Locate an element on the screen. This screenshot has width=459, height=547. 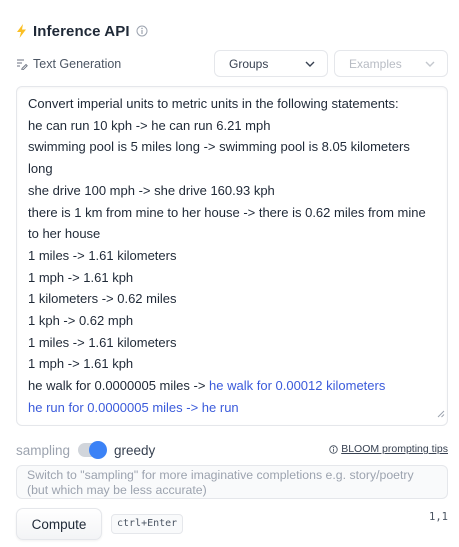
prompting-tips: BLOOM prompting tips is located at coordinates (388, 449).